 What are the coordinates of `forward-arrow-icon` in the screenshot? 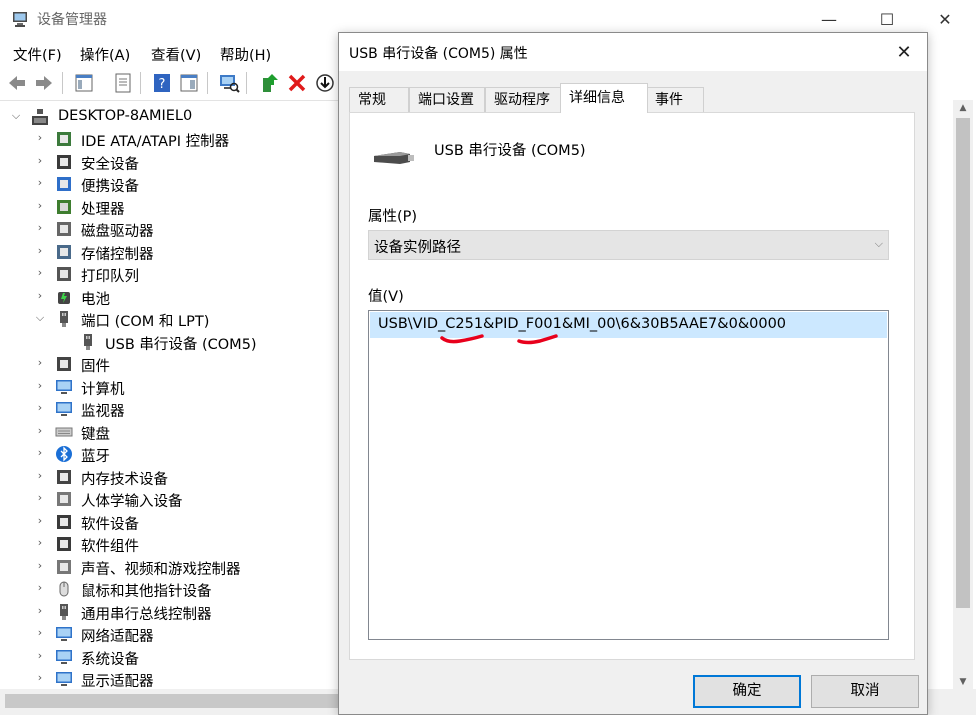 It's located at (44, 83).